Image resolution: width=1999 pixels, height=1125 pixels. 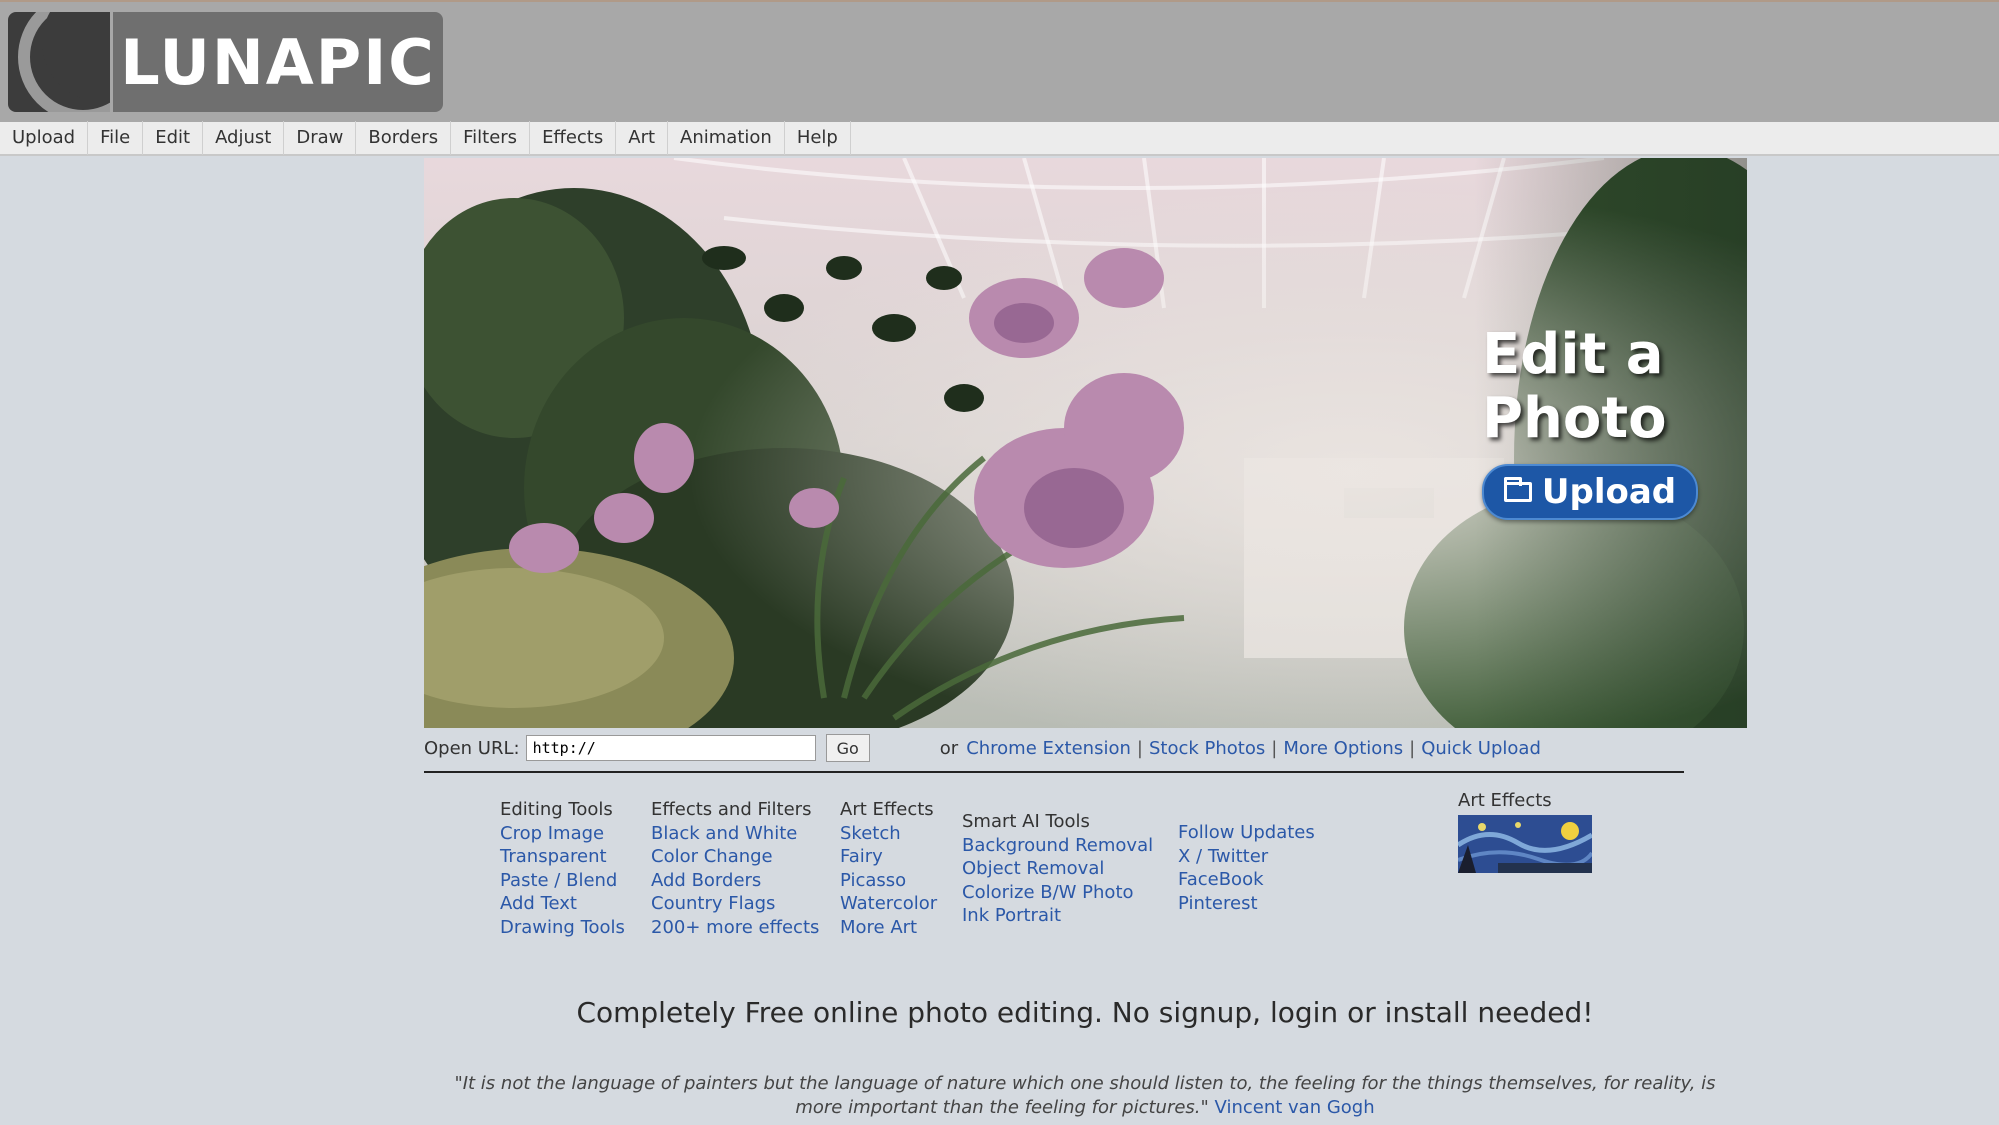 I want to click on stock-photos-link: Stock Photos, so click(x=1207, y=748).